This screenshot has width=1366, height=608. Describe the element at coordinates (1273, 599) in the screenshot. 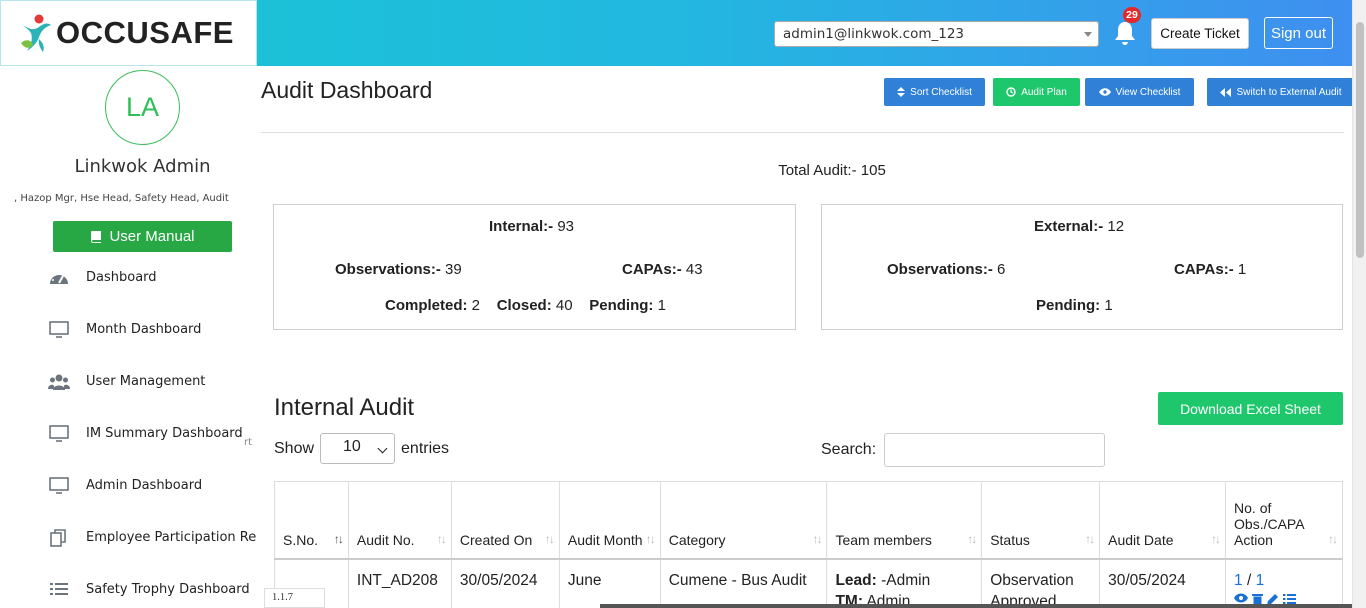

I see `edit-icon` at that location.